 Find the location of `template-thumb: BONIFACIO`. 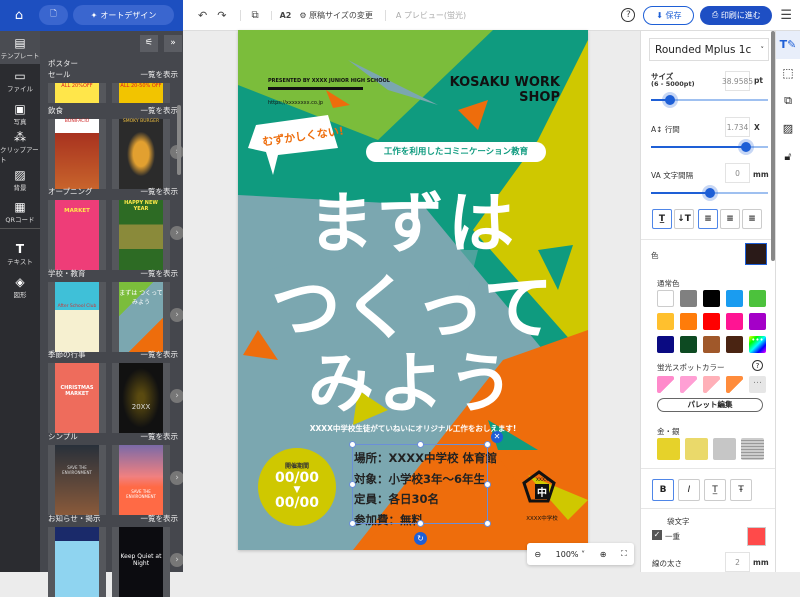

template-thumb: BONIFACIO is located at coordinates (77, 154).